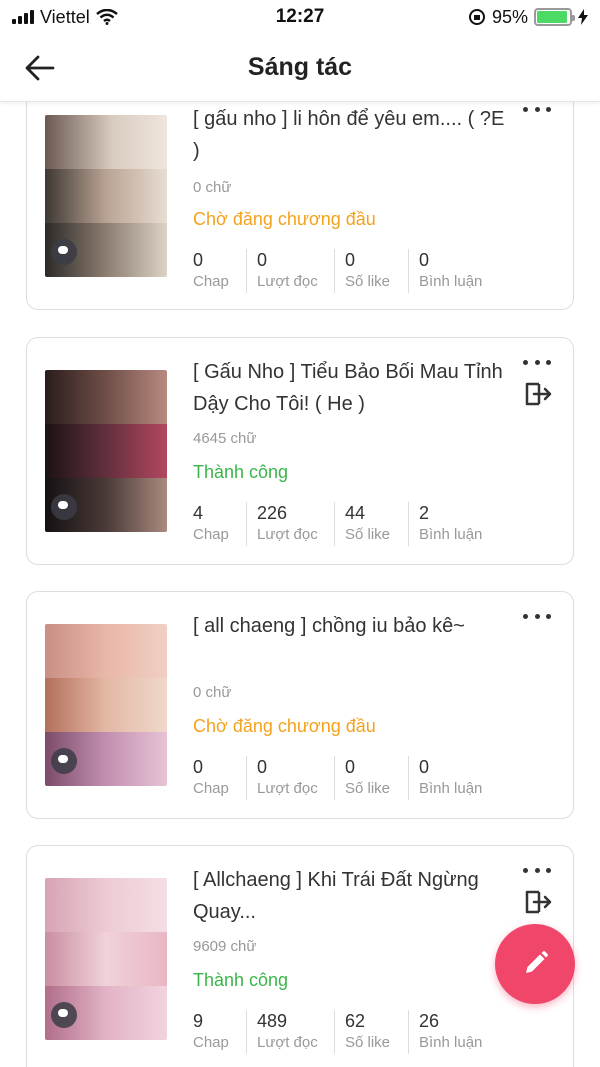  I want to click on status-left: Viettel, so click(112, 17).